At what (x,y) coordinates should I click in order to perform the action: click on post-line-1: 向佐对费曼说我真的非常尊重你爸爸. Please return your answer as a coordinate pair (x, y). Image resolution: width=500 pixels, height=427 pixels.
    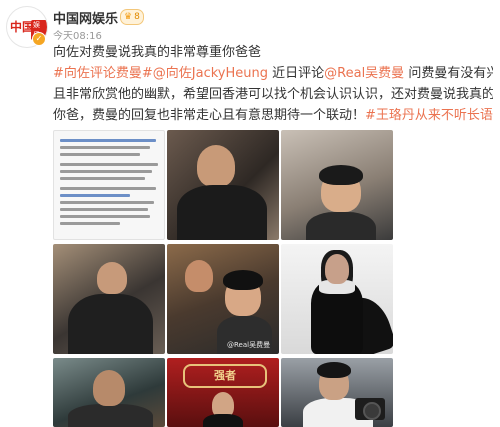
    Looking at the image, I should click on (157, 52).